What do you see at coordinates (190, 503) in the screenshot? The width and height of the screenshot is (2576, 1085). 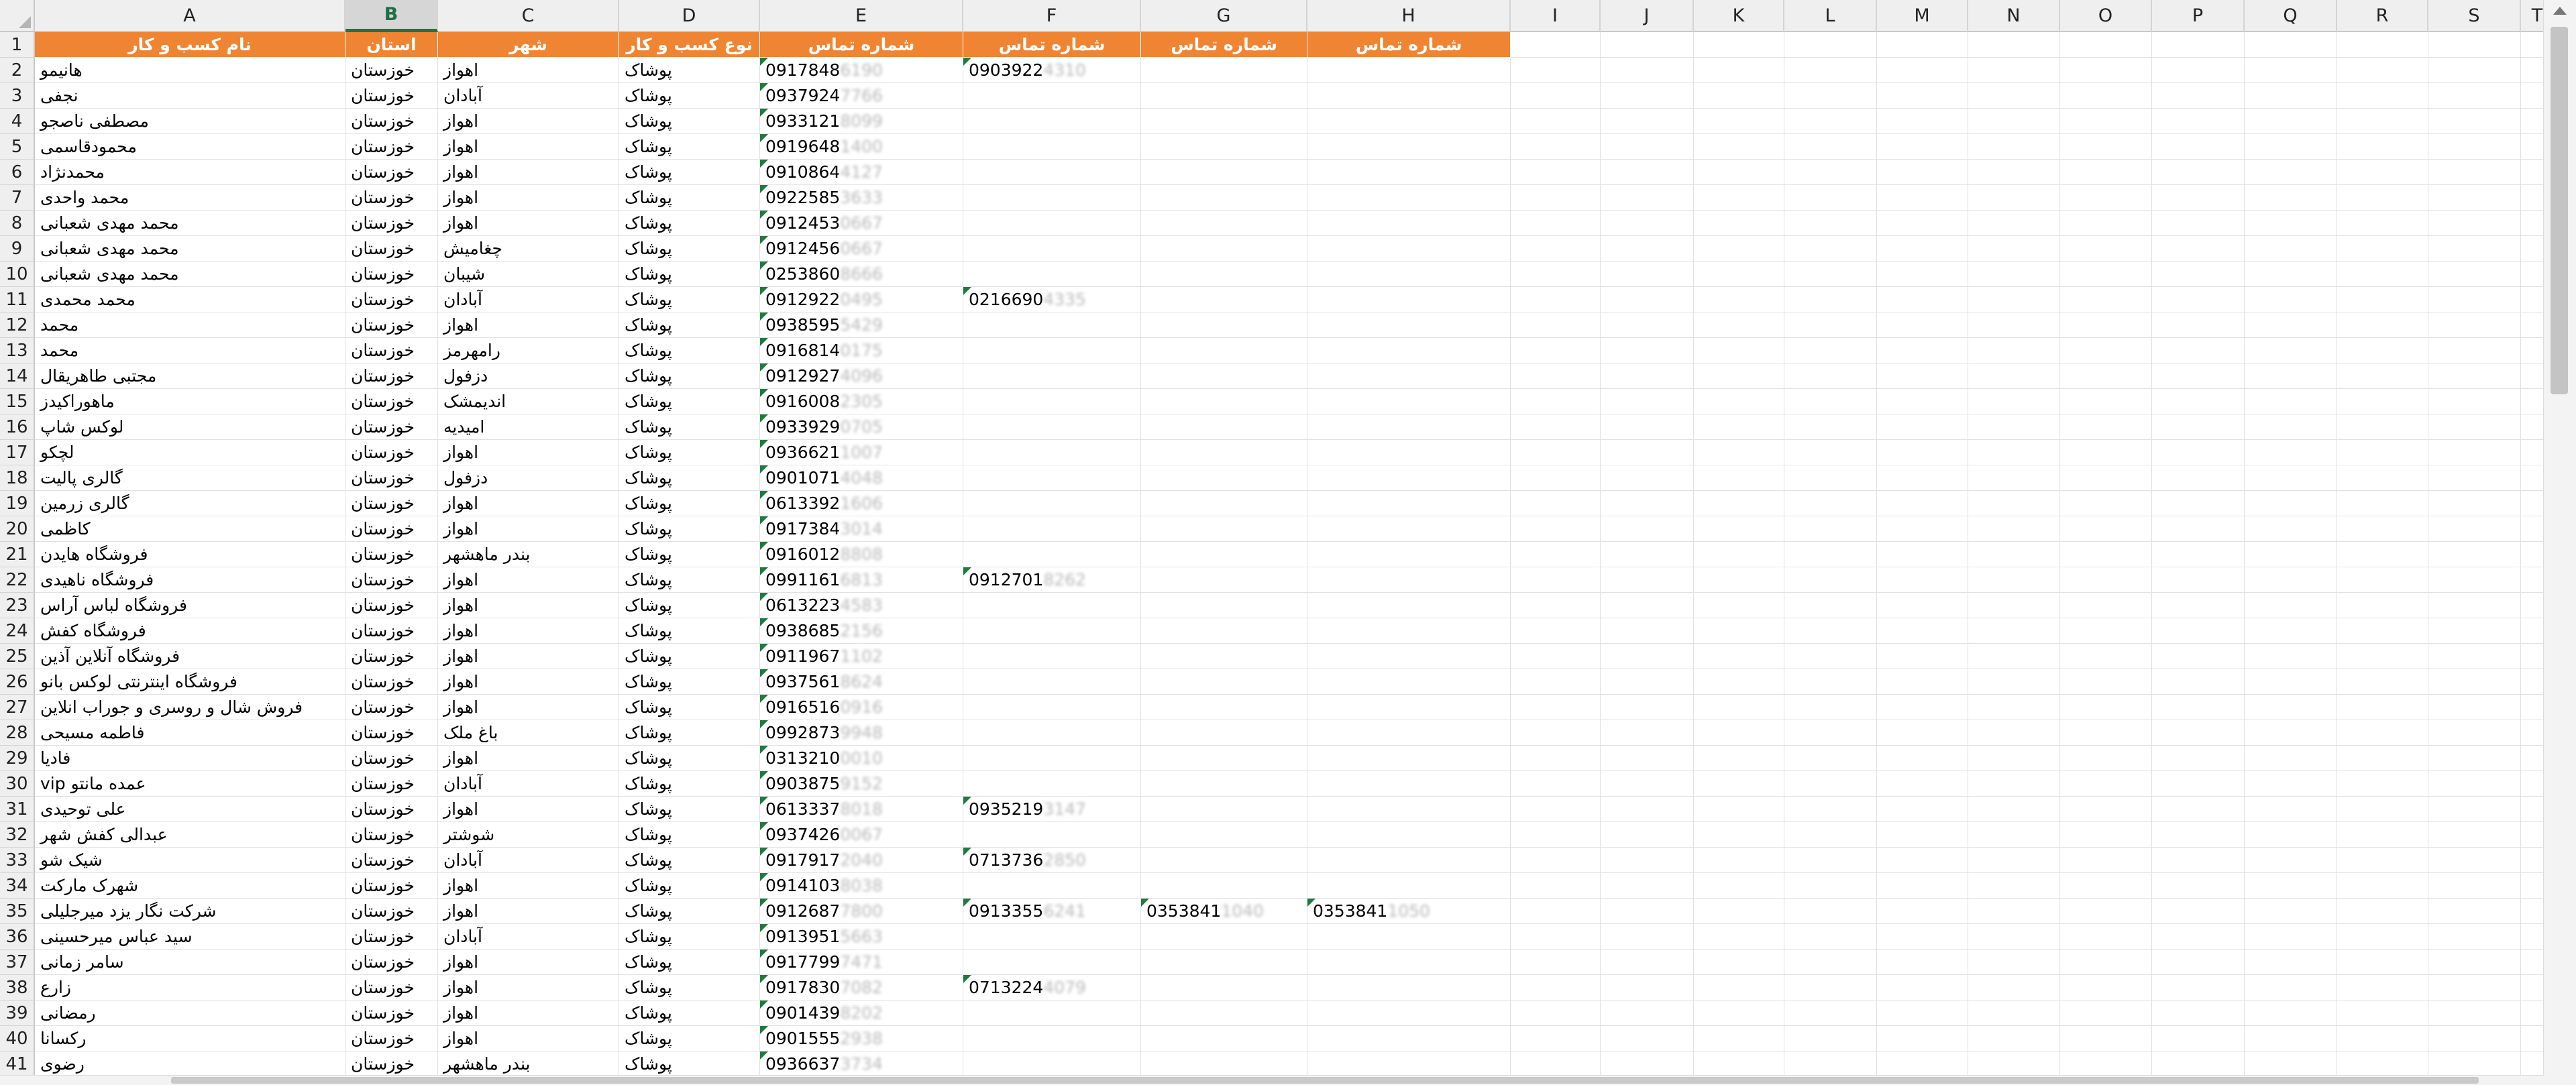 I see `business-name-cell: گالری زرمین` at bounding box center [190, 503].